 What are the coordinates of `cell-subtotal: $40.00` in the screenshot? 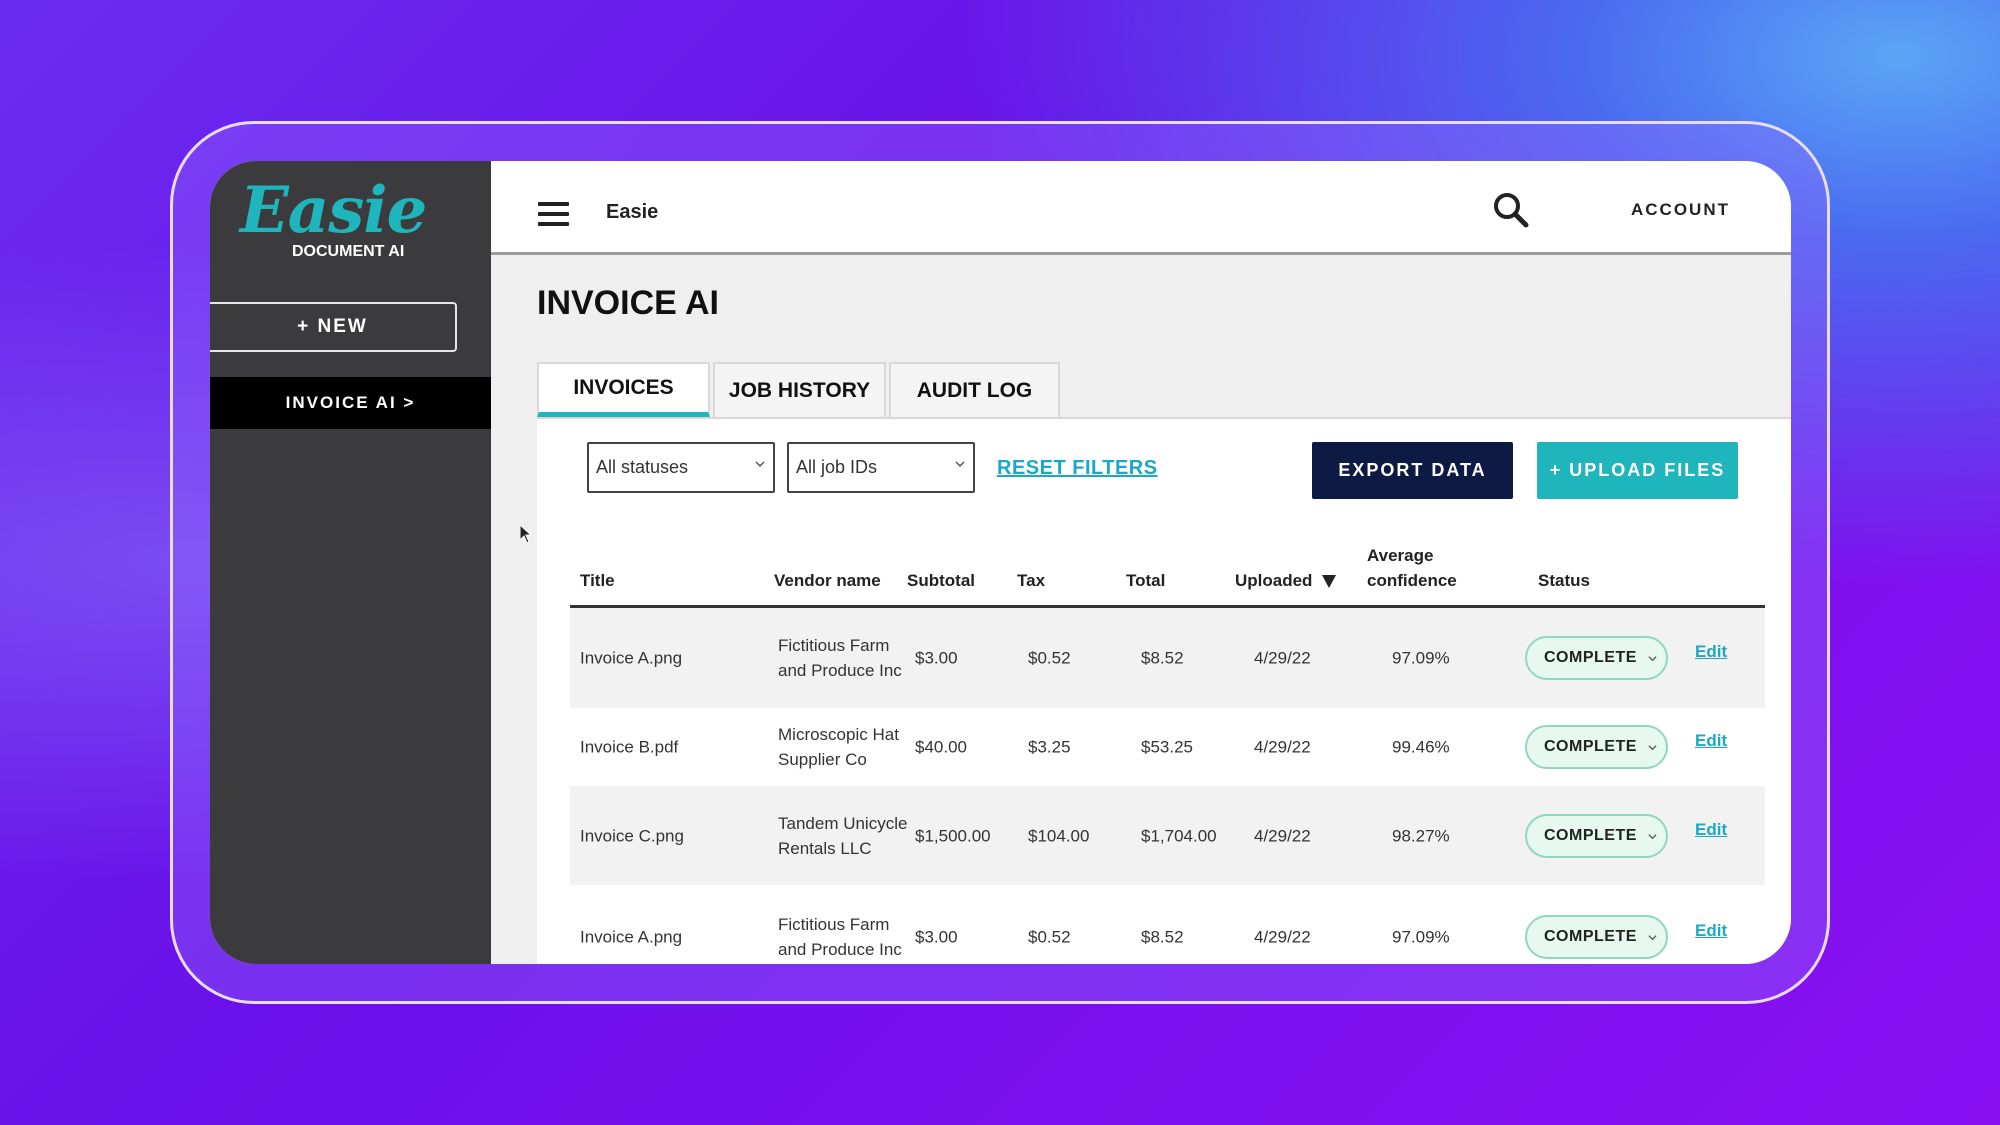 It's located at (941, 747).